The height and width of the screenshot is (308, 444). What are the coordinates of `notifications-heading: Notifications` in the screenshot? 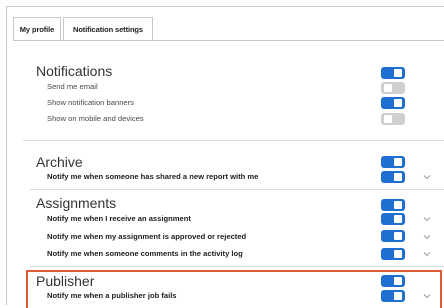 It's located at (74, 71).